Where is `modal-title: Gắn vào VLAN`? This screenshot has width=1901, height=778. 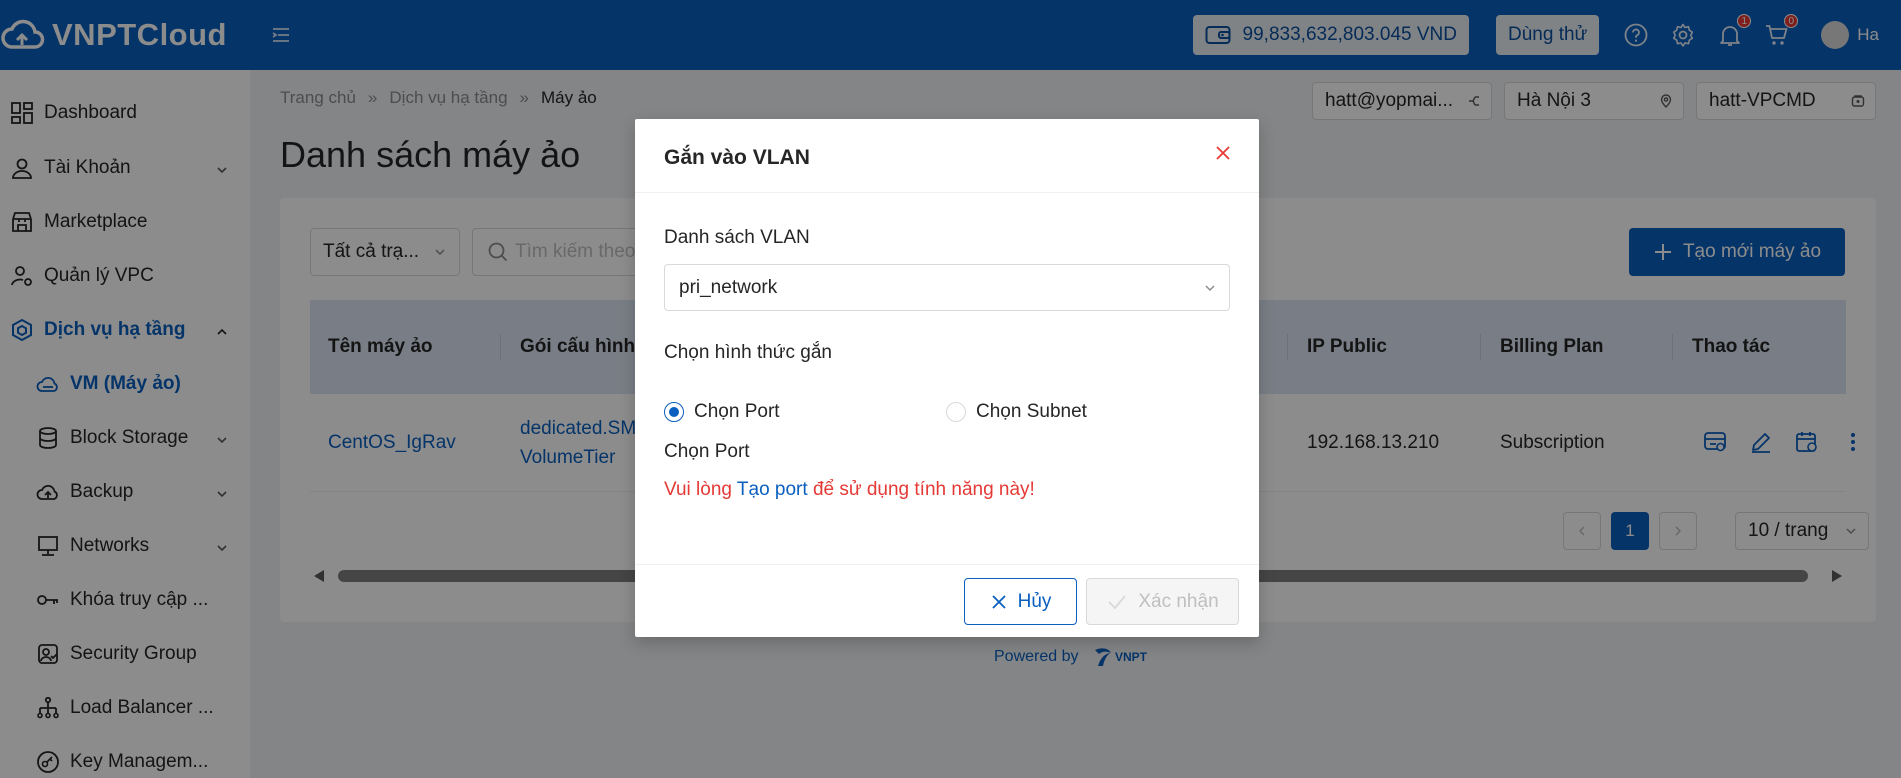 modal-title: Gắn vào VLAN is located at coordinates (737, 157).